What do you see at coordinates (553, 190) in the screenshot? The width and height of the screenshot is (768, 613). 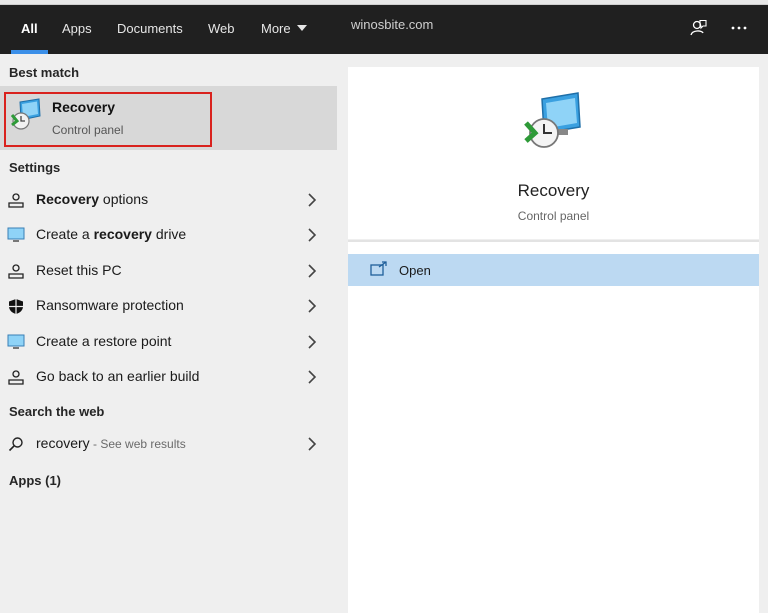 I see `preview-title: Recovery` at bounding box center [553, 190].